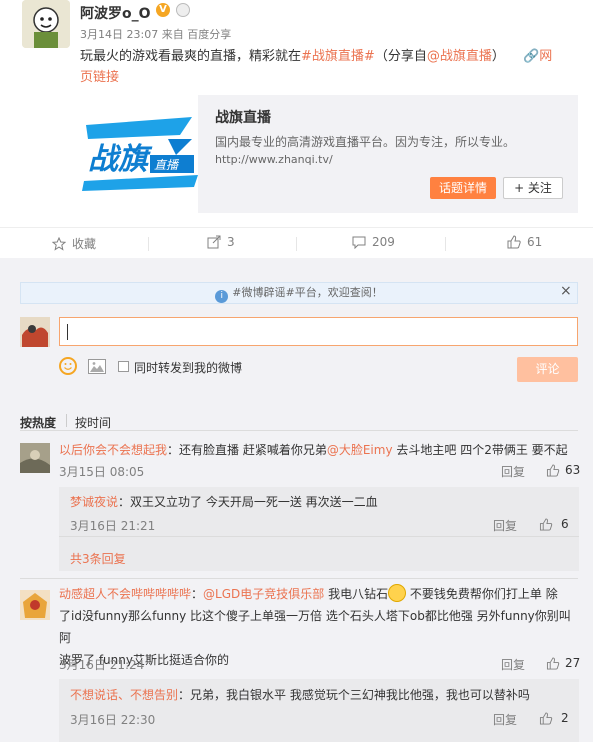  What do you see at coordinates (102, 472) in the screenshot?
I see `comment-time: 3月15日 08:05` at bounding box center [102, 472].